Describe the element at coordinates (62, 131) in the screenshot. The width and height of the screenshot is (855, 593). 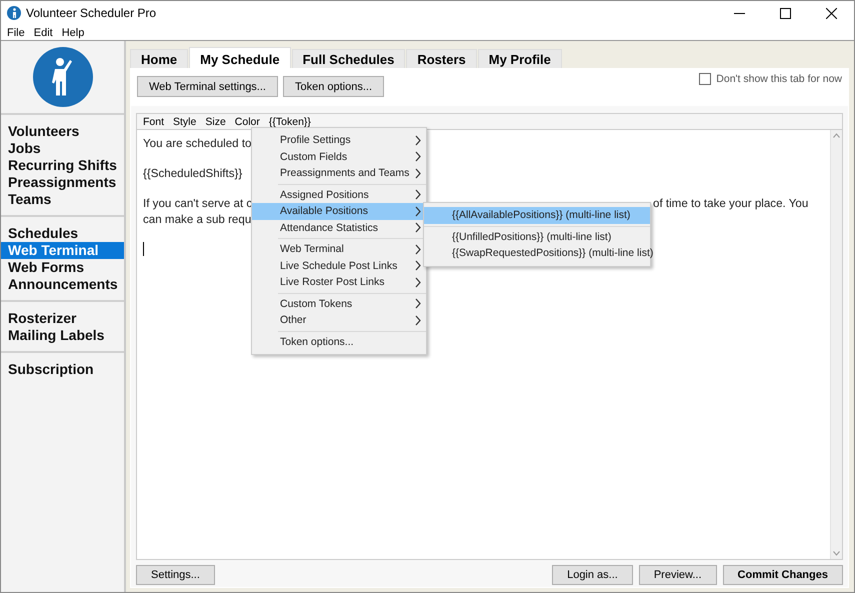
I see `sidebar-item: Volunteers` at that location.